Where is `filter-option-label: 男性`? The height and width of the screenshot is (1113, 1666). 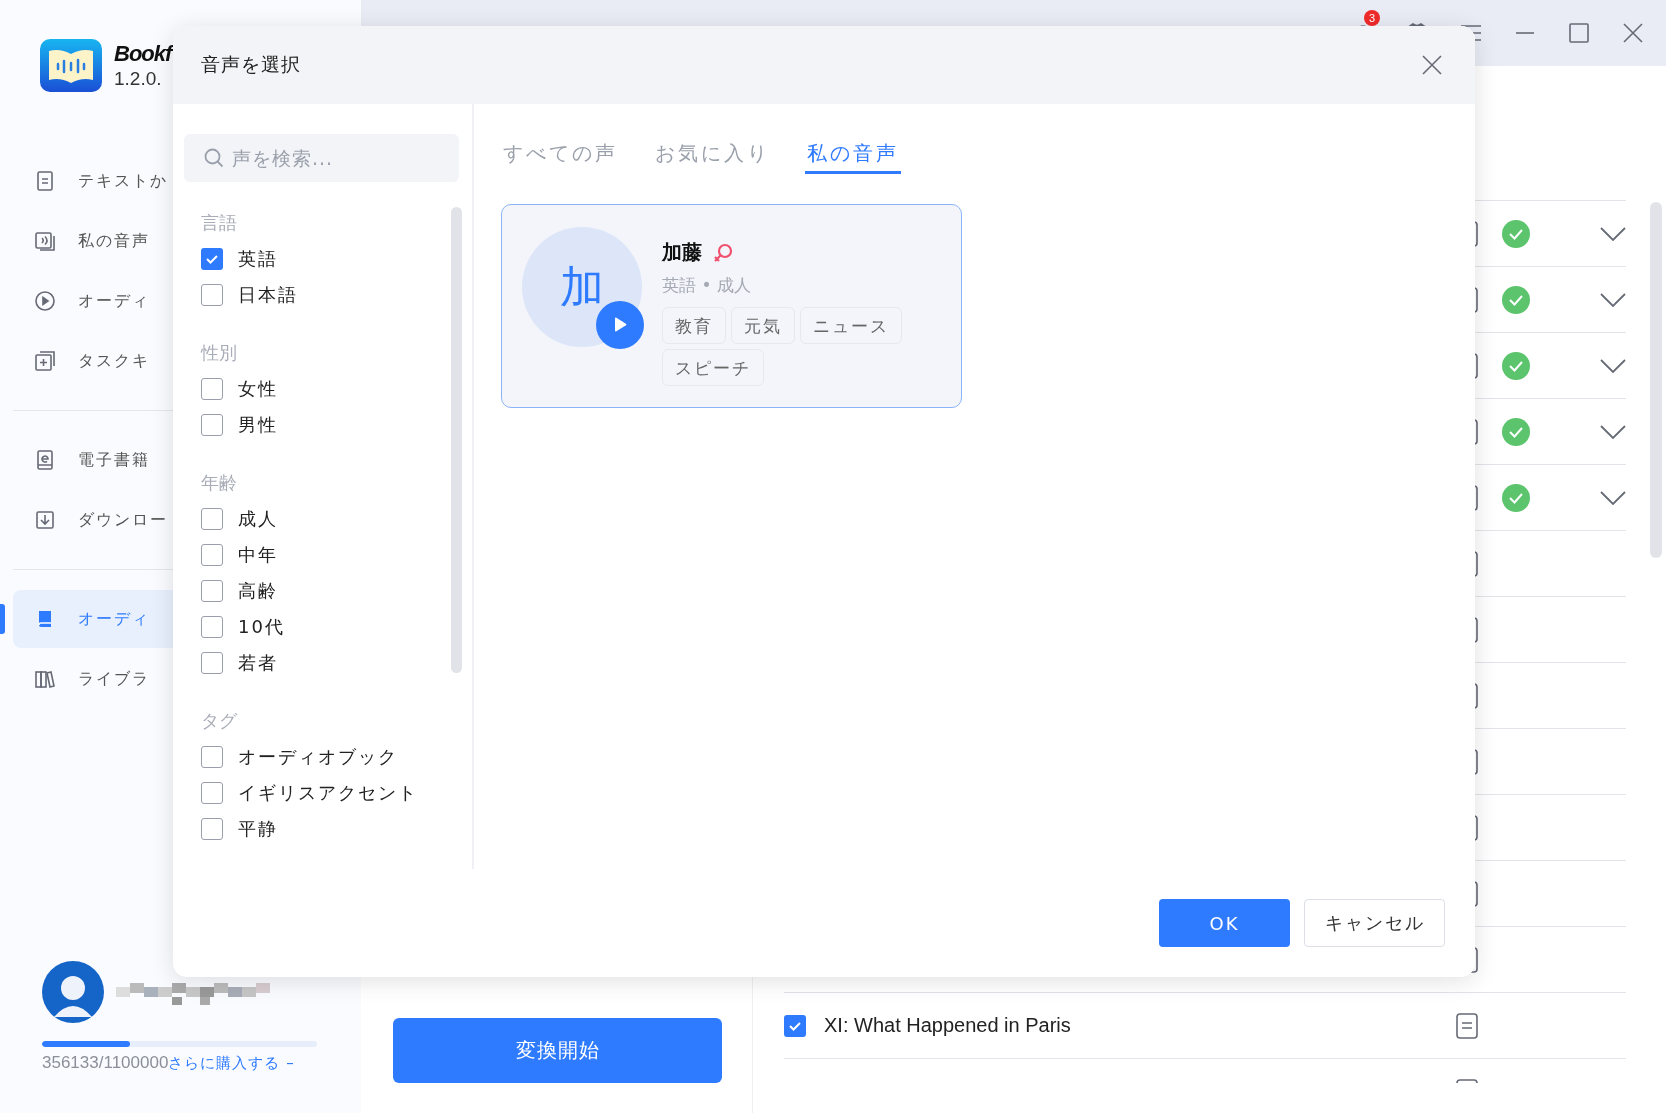 filter-option-label: 男性 is located at coordinates (258, 425).